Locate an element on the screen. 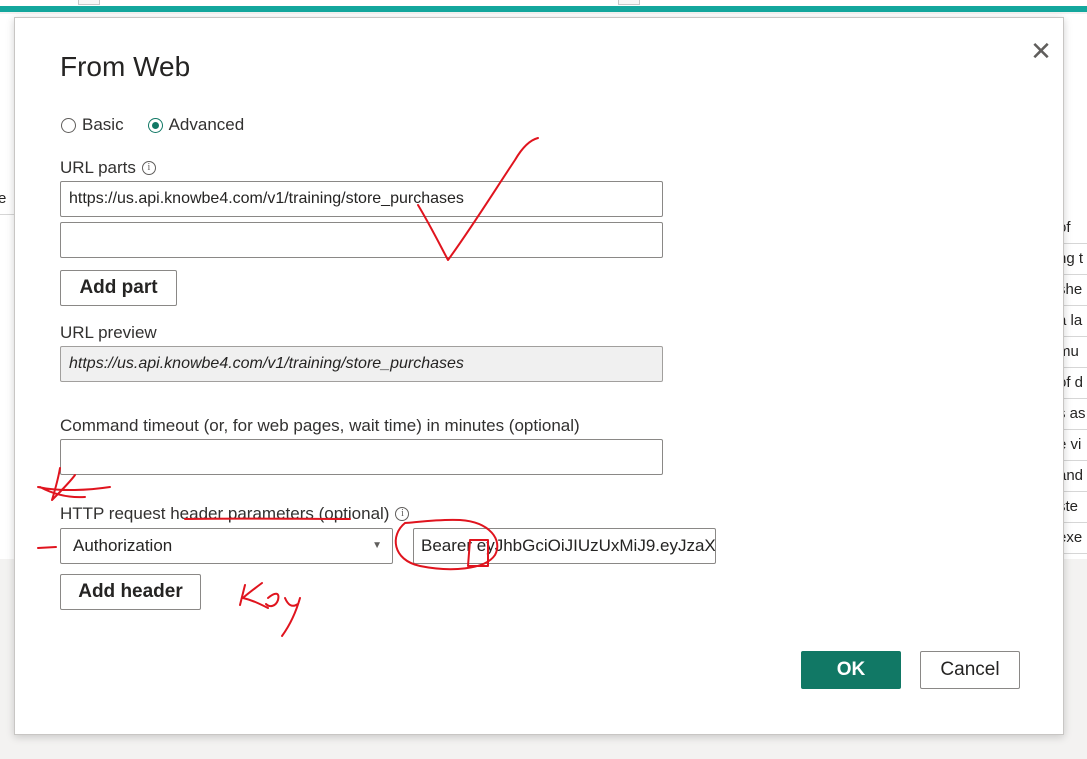 The height and width of the screenshot is (759, 1087). radio-advanced: Advanced is located at coordinates (196, 125).